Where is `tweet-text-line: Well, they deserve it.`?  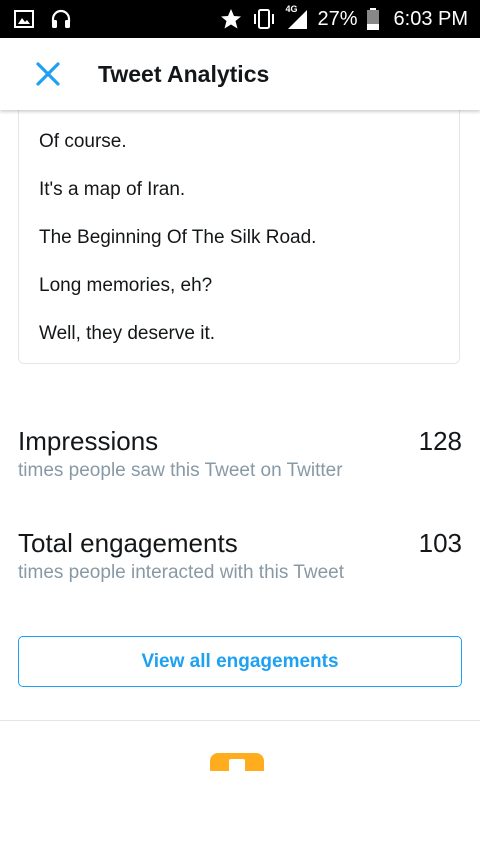
tweet-text-line: Well, they deserve it. is located at coordinates (127, 333).